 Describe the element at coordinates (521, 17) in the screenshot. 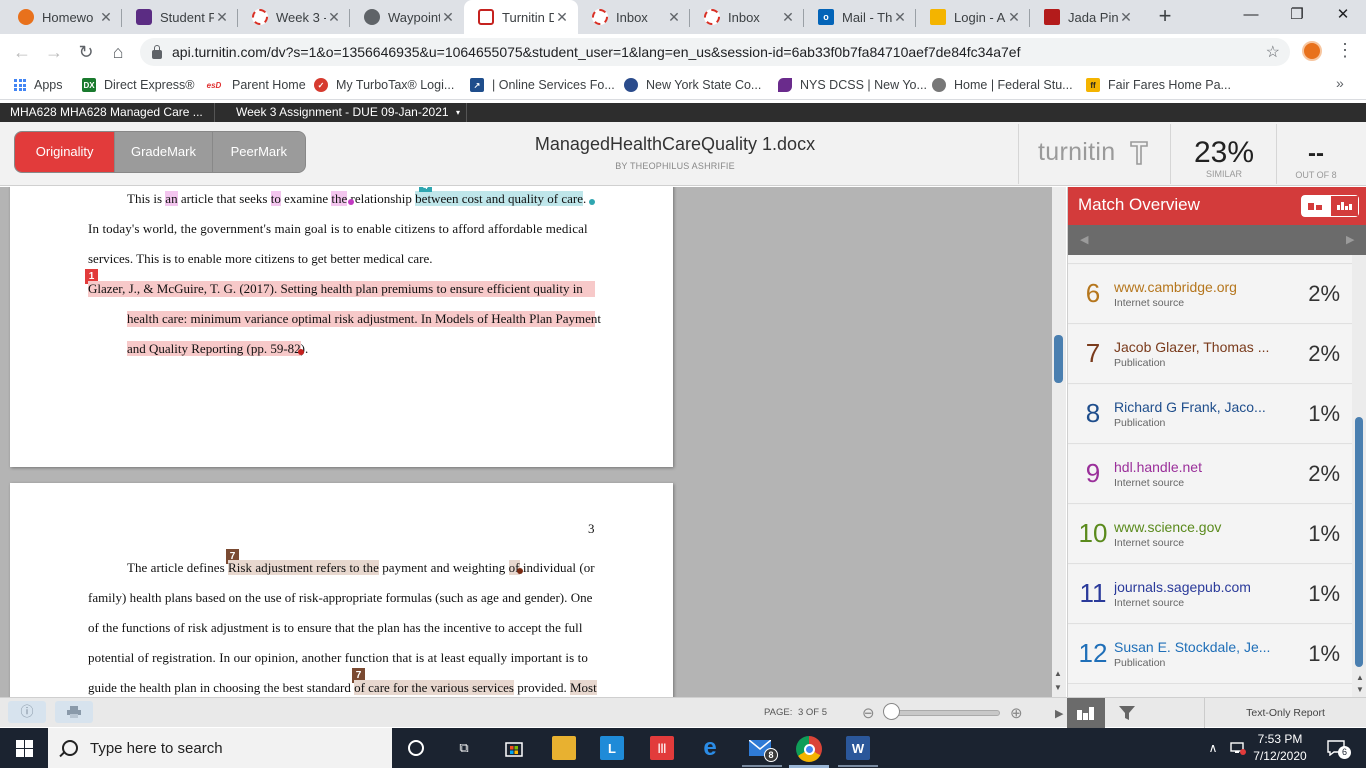

I see `tab-turnitin: Turnitin D ✕` at that location.